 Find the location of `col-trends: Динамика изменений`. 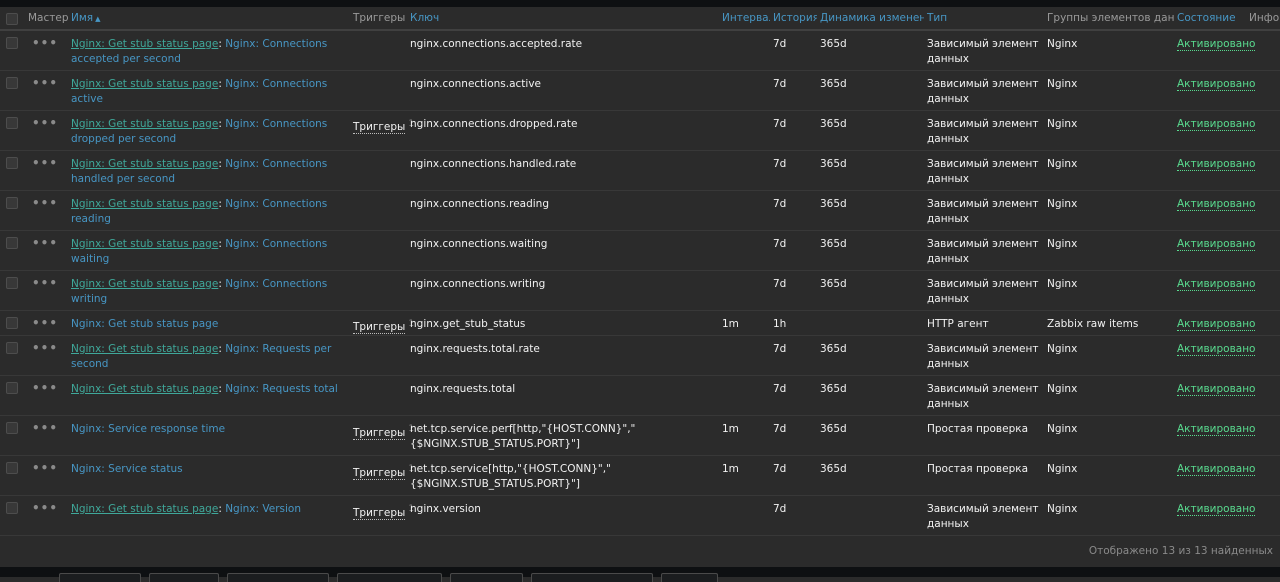

col-trends: Динамика изменений is located at coordinates (870, 19).